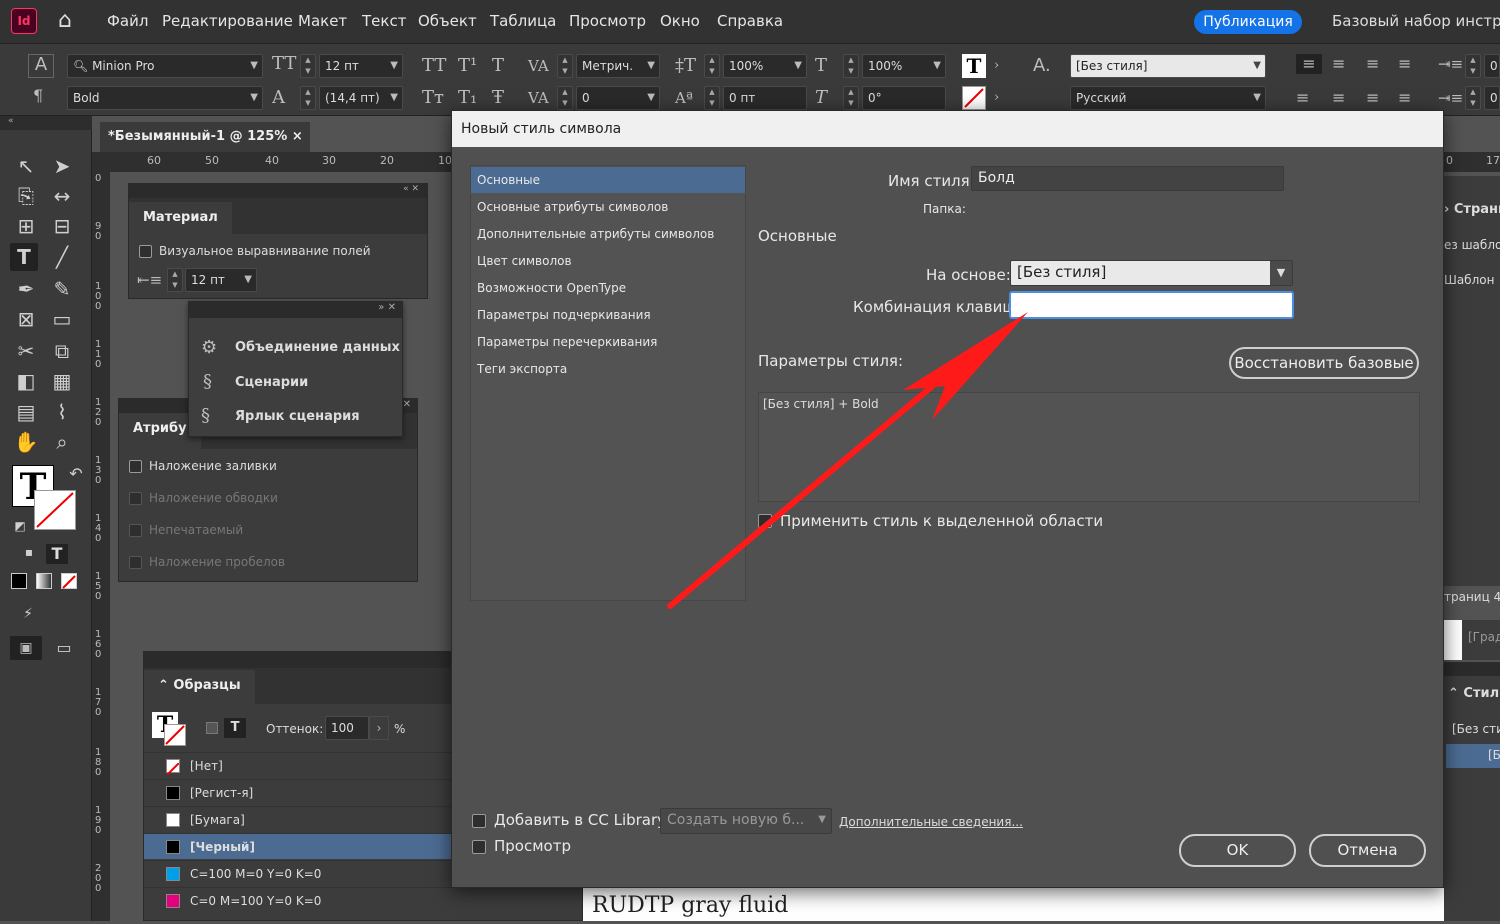 This screenshot has height=924, width=1500. I want to click on annotation-arrow, so click(847, 460).